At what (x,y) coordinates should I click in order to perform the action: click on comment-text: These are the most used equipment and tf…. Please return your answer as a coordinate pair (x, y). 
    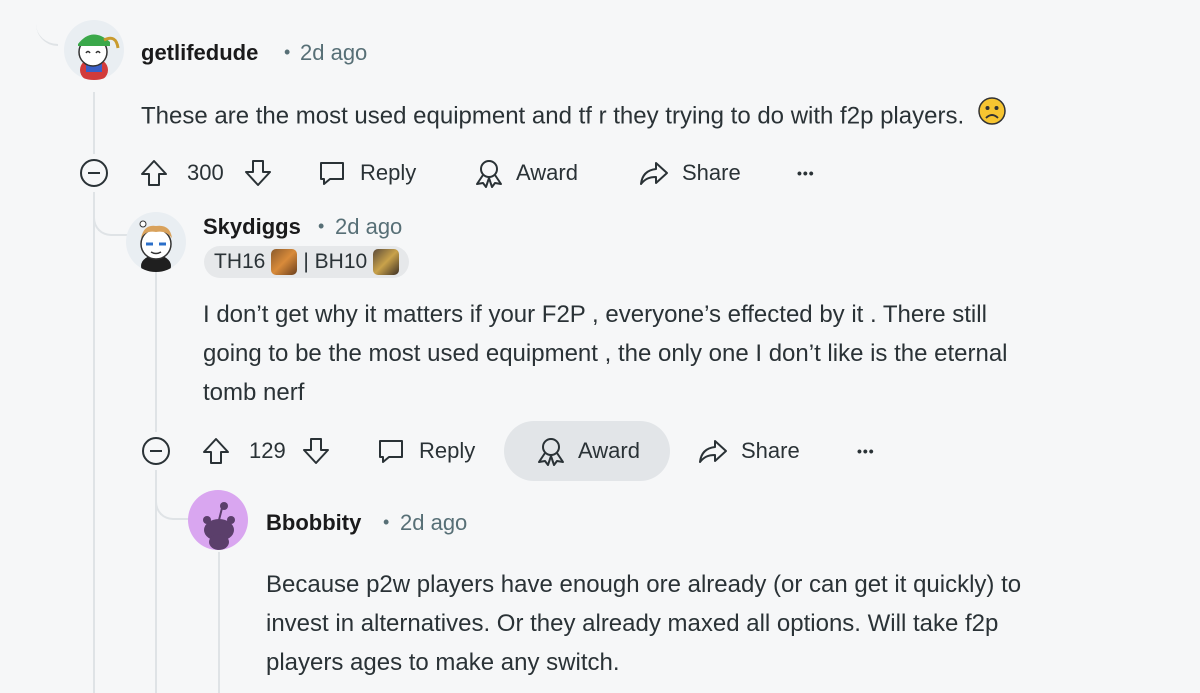
    Looking at the image, I should click on (553, 116).